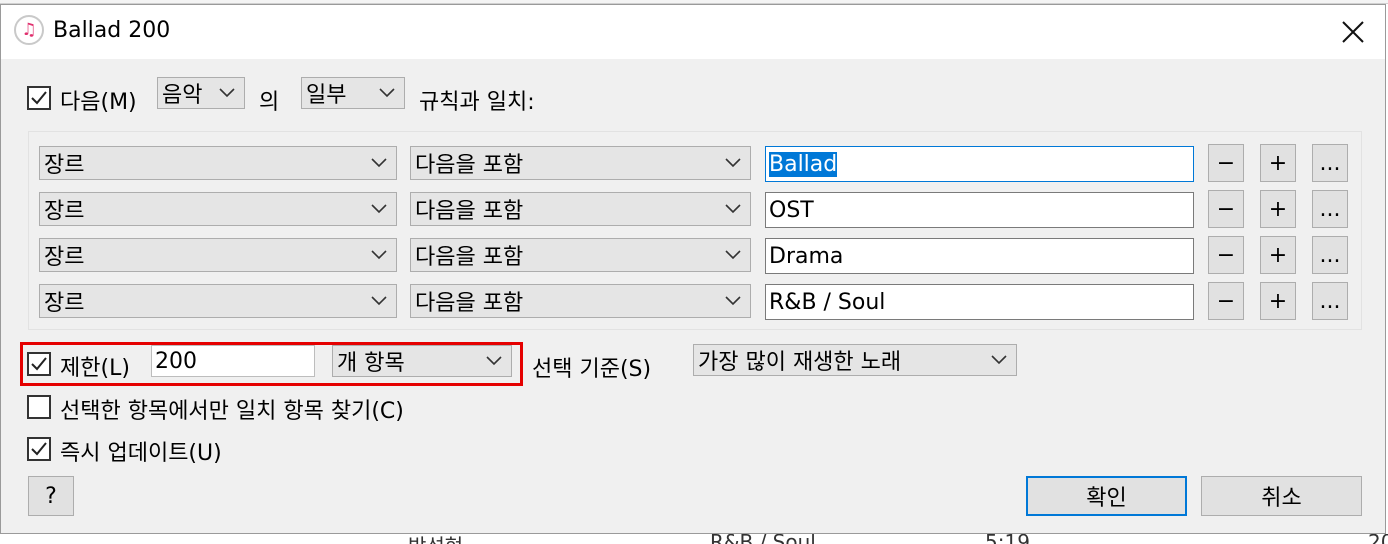 The height and width of the screenshot is (544, 1388). I want to click on rule-value-text: R&B / Soul, so click(827, 302).